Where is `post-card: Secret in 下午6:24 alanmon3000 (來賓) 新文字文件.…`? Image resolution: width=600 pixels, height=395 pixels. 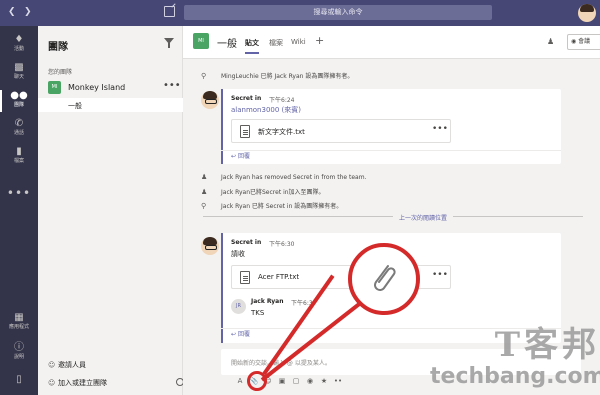 post-card: Secret in 下午6:24 alanmon3000 (來賓) 新文字文件.… is located at coordinates (391, 126).